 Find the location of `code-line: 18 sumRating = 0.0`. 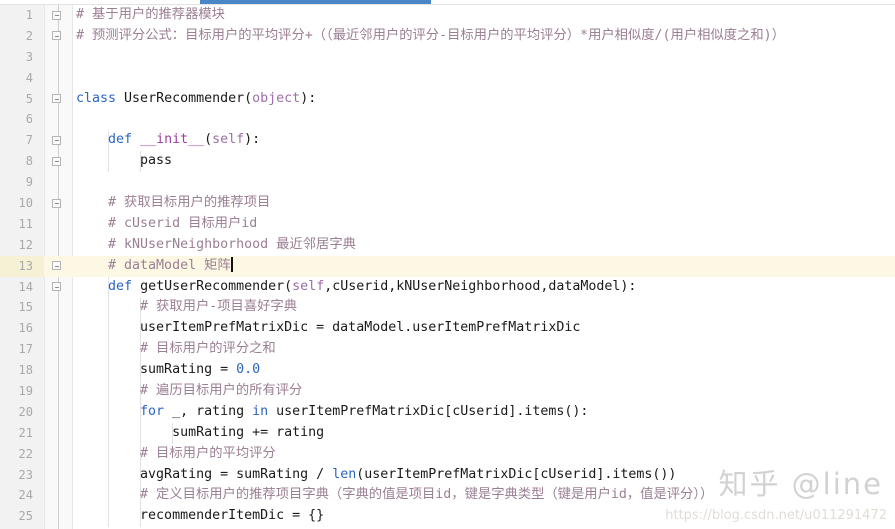

code-line: 18 sumRating = 0.0 is located at coordinates (447, 370).